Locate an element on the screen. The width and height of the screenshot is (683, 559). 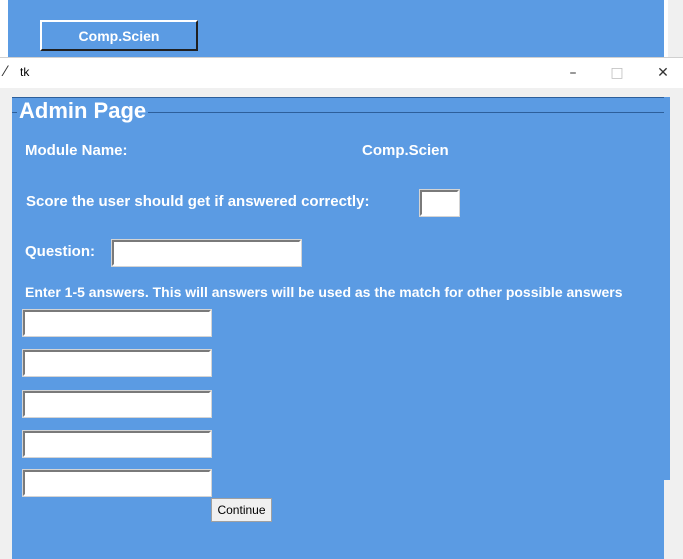
module-name-label: Module Name: is located at coordinates (76, 150).